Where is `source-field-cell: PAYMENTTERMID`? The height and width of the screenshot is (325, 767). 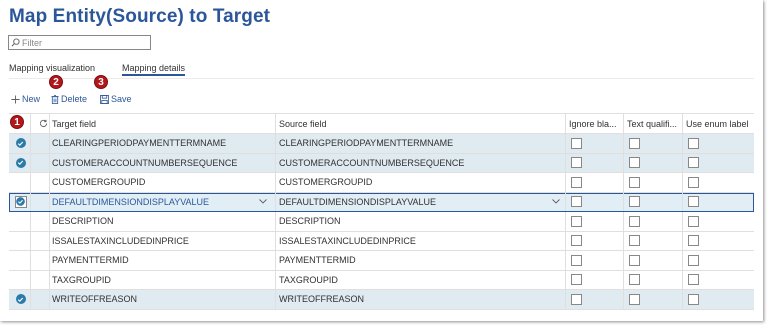
source-field-cell: PAYMENTTERMID is located at coordinates (317, 260).